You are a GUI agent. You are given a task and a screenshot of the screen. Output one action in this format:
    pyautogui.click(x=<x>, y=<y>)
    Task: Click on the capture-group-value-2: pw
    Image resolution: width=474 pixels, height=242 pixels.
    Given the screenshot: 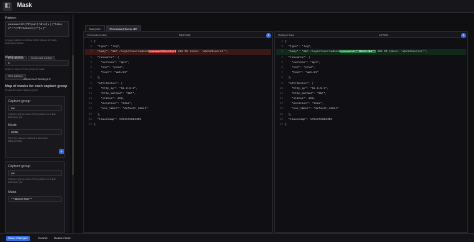 What is the action you would take?
    pyautogui.click(x=13, y=173)
    